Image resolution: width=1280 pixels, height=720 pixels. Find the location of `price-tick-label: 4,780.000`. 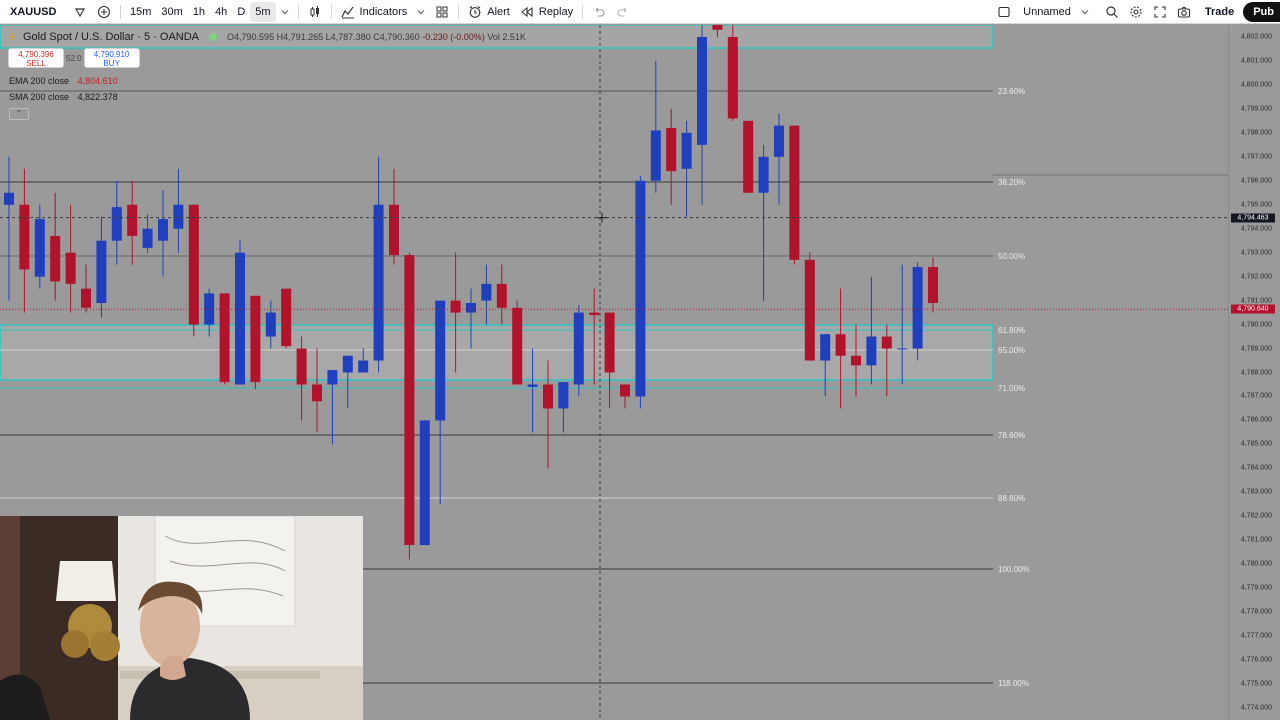

price-tick-label: 4,780.000 is located at coordinates (1256, 564).